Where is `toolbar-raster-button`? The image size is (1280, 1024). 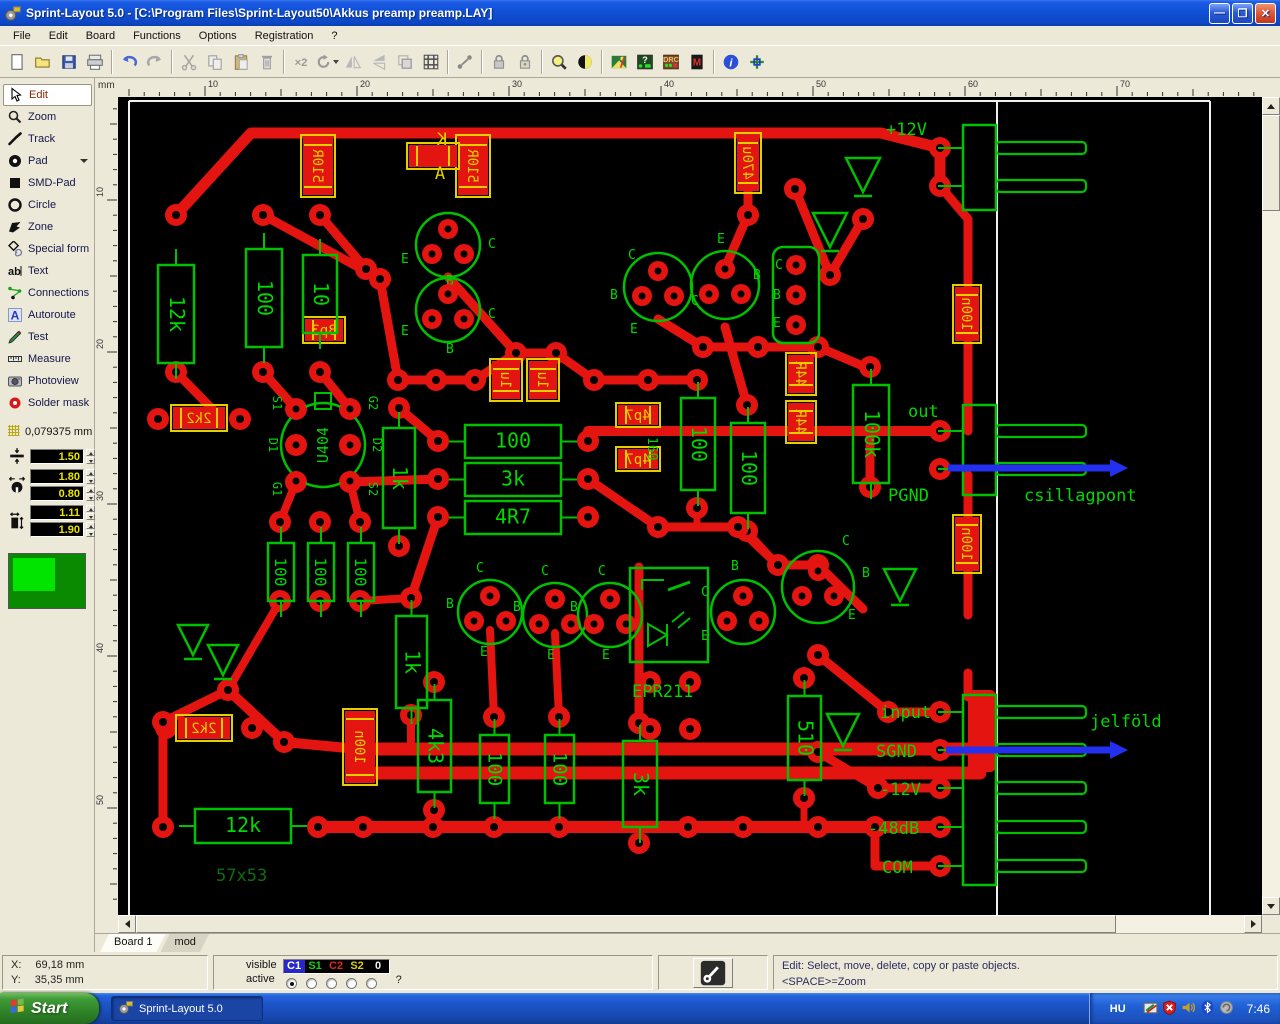
toolbar-raster-button is located at coordinates (431, 62).